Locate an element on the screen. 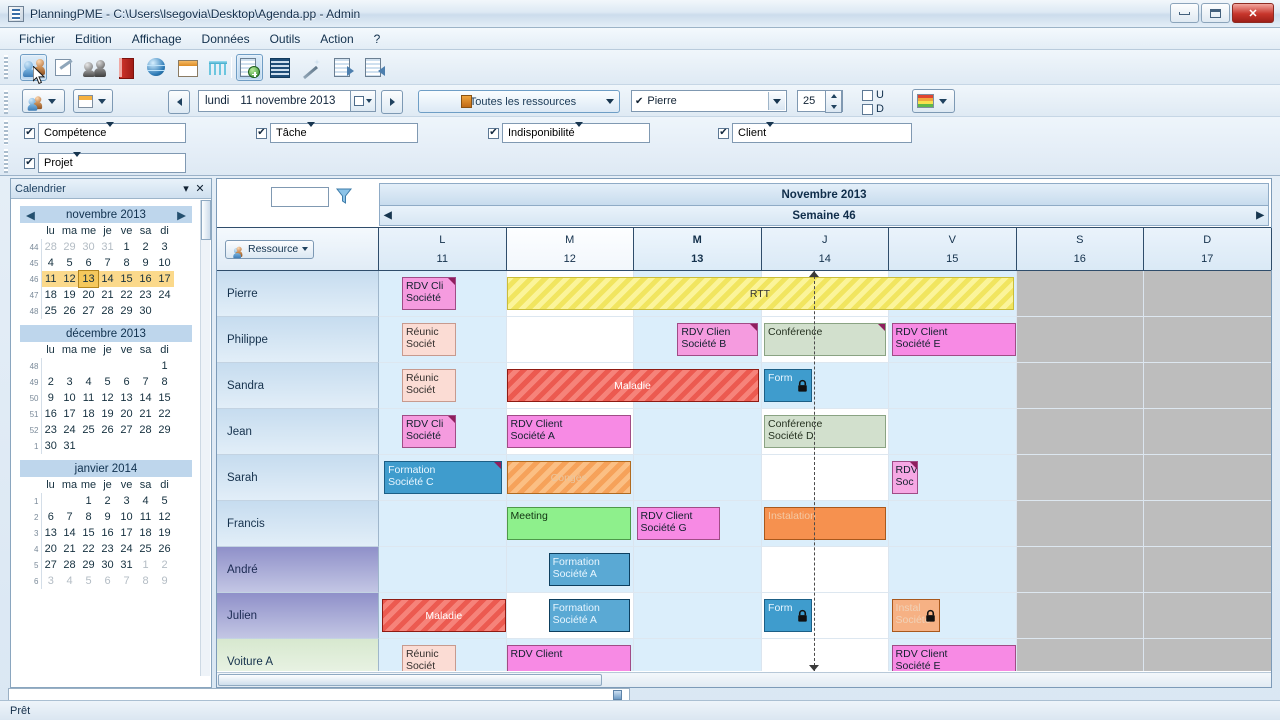 Image resolution: width=1280 pixels, height=720 pixels. resource-scope-combo: Toutes les ressources is located at coordinates (519, 101).